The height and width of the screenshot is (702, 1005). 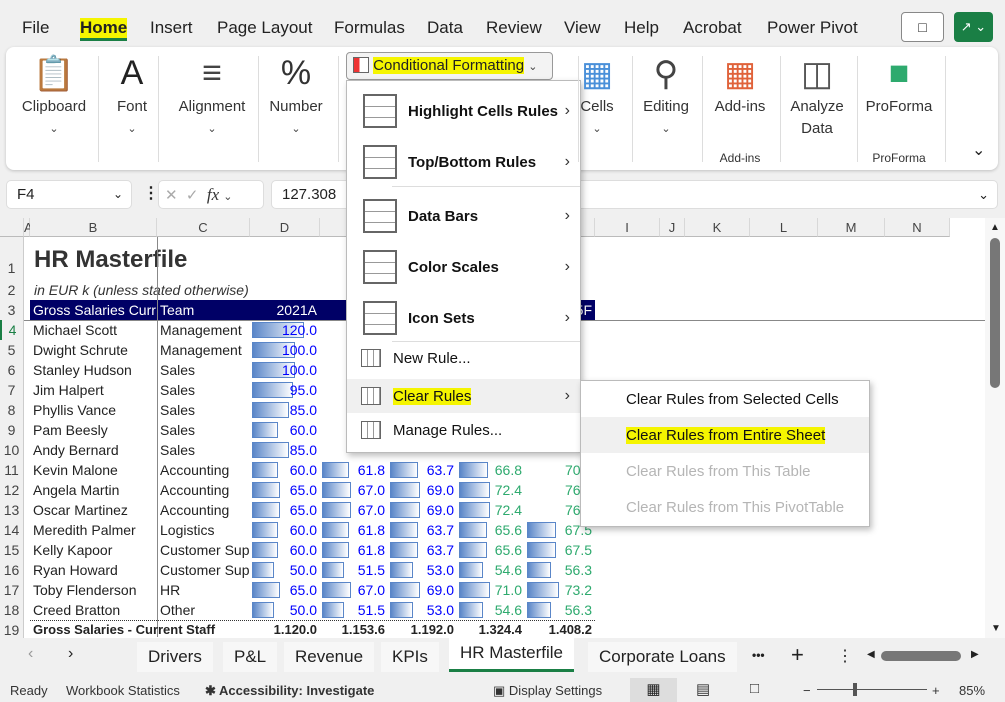 What do you see at coordinates (672, 227) in the screenshot?
I see `column-header-J: J` at bounding box center [672, 227].